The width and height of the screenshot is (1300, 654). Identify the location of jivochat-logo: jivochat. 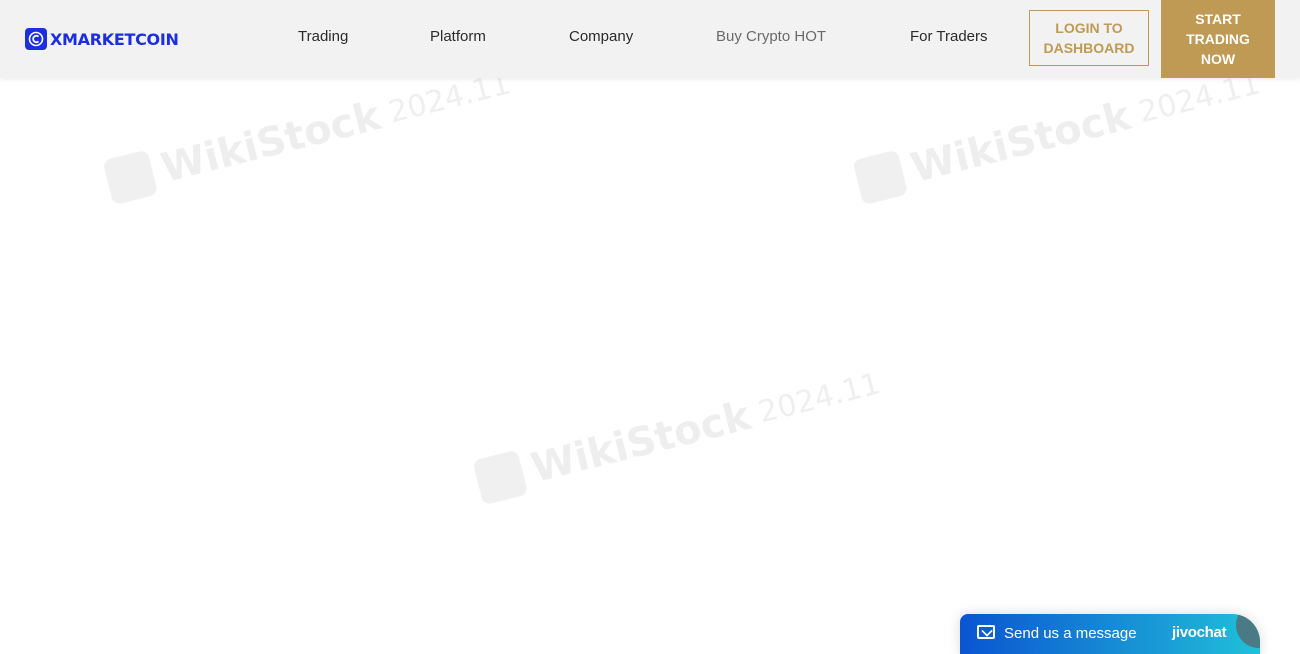
(1199, 632).